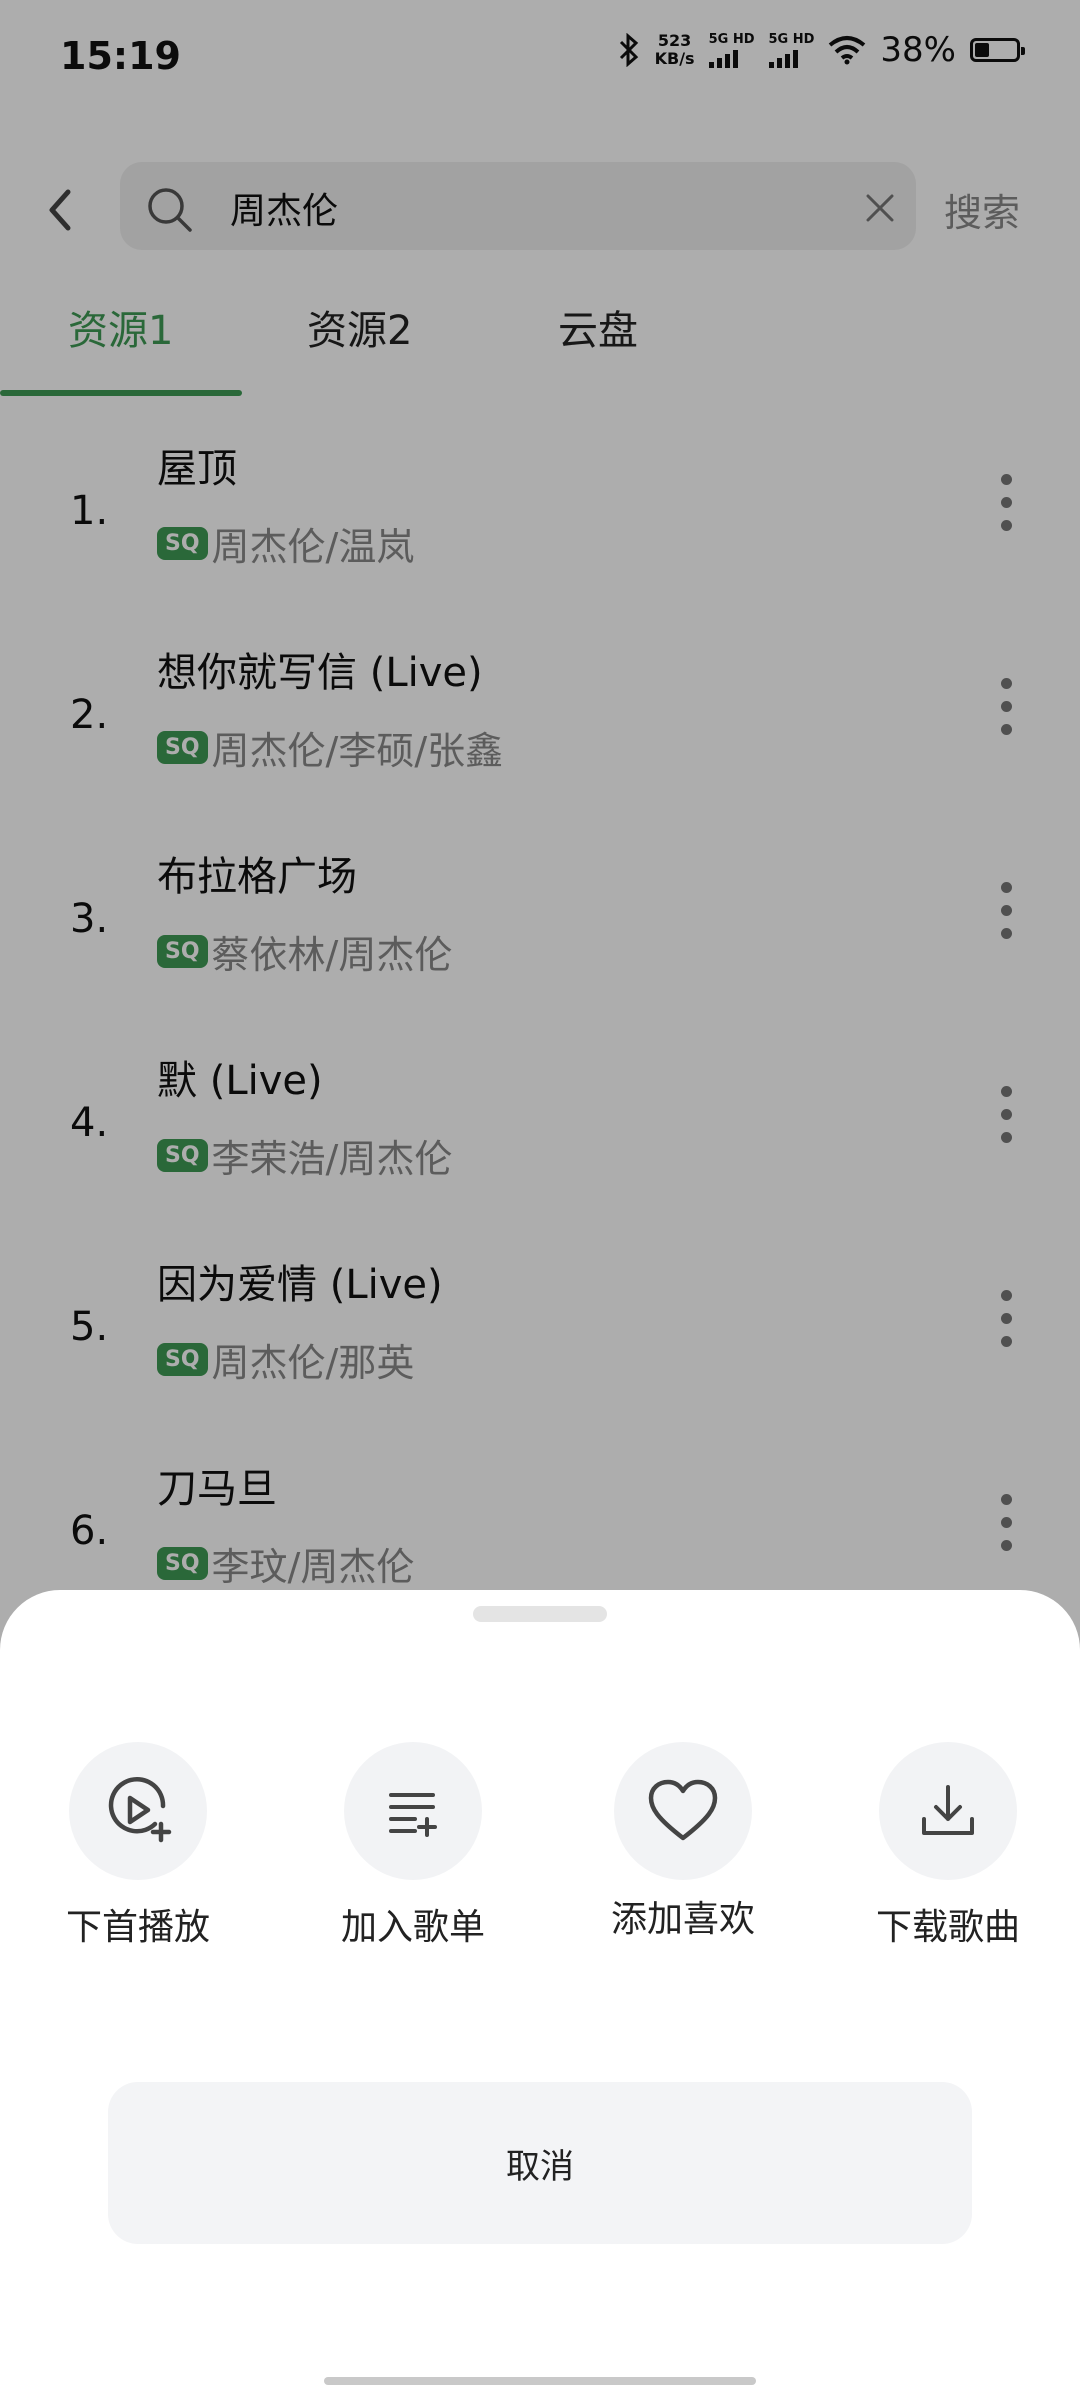  What do you see at coordinates (948, 1846) in the screenshot?
I see `download-button: 下载歌曲` at bounding box center [948, 1846].